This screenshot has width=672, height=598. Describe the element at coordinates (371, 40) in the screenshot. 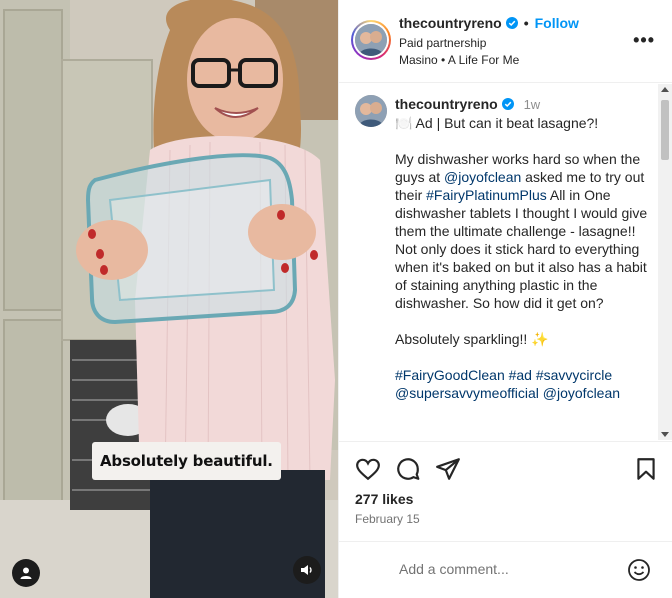

I see `author-avatar` at that location.